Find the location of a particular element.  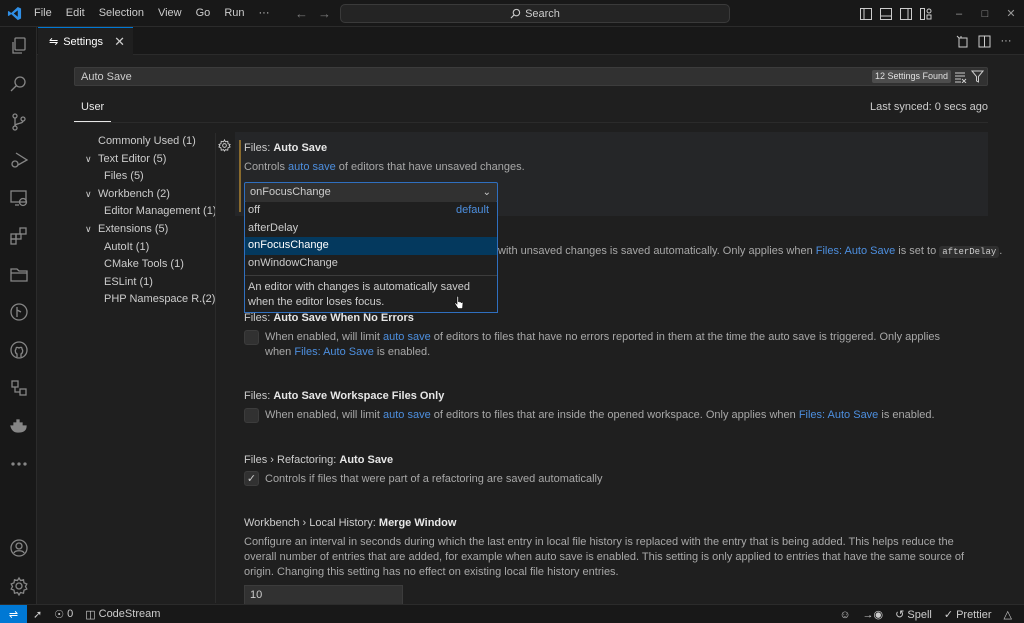

setting-title-auto-save-when-no-errors: Files: Auto Save When No Errors is located at coordinates (329, 318).